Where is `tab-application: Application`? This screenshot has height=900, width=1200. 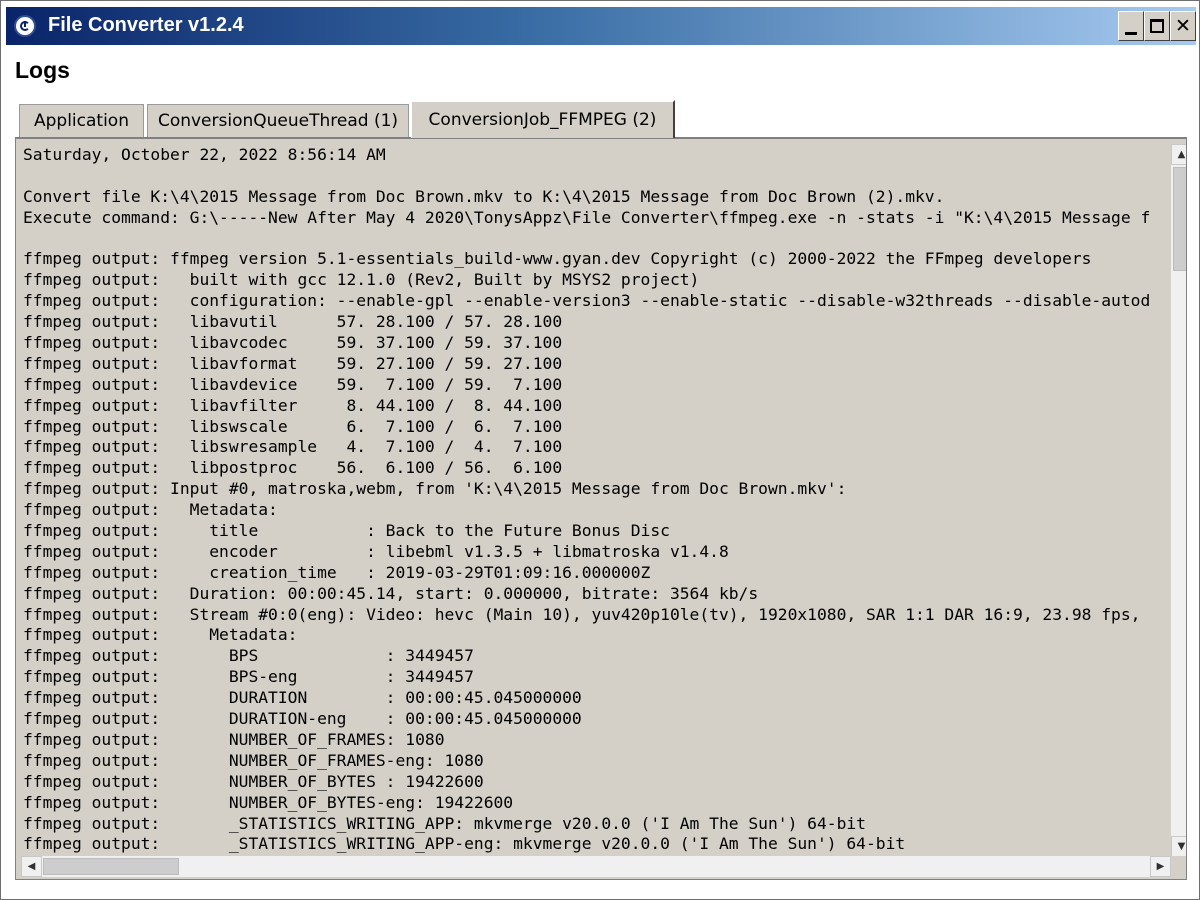 tab-application: Application is located at coordinates (81, 120).